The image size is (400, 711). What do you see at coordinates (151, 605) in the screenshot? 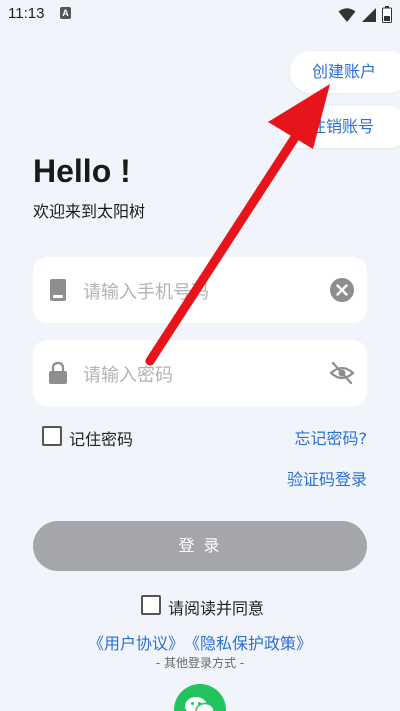
I see `agreement-checkbox` at bounding box center [151, 605].